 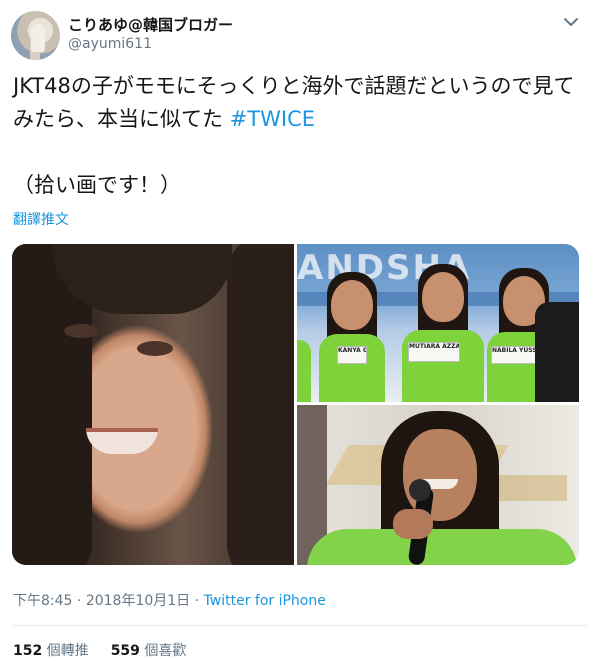 I want to click on photo-group: ANDSHA KANYA GAYA MUTIARA AZZAHRA U, so click(x=438, y=323).